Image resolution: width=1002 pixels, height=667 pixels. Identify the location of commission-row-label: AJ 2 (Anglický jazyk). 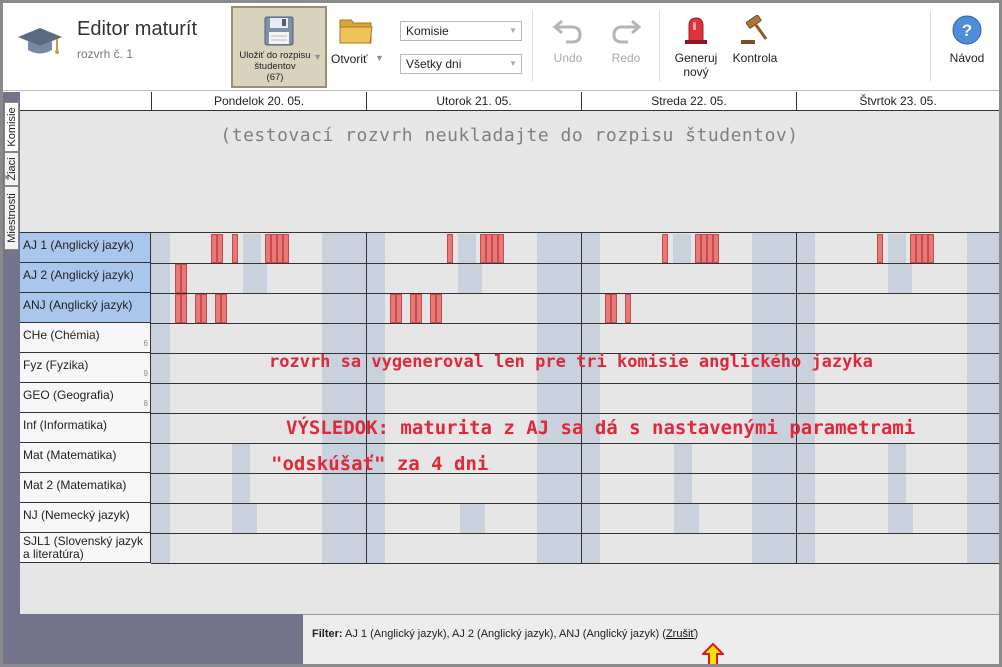
(85, 278).